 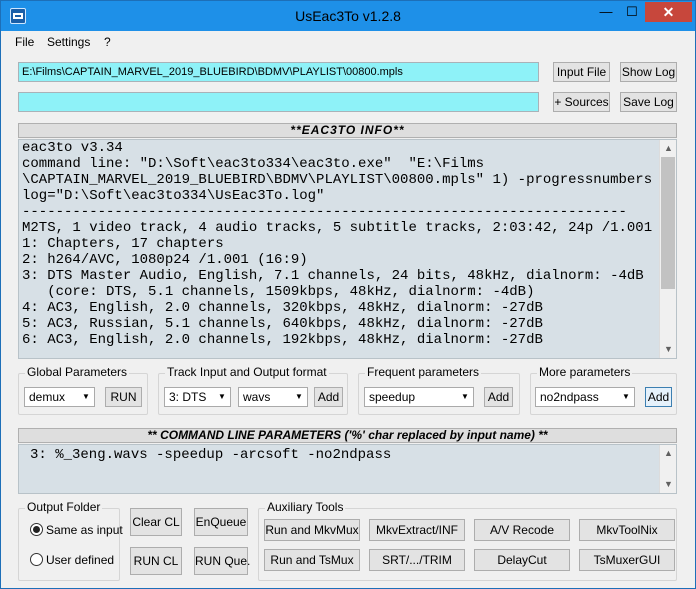 What do you see at coordinates (522, 530) in the screenshot?
I see `av-recode-button: A/V Recode` at bounding box center [522, 530].